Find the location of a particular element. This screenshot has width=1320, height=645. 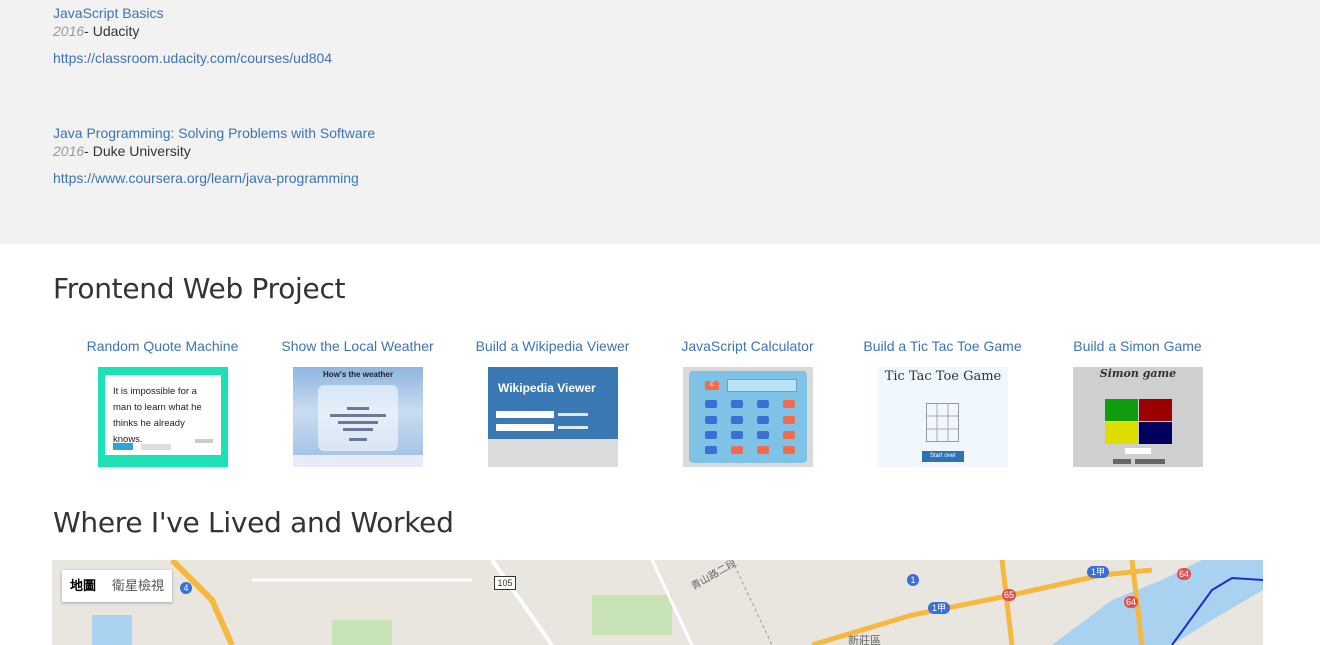

project-thumbnail: Simon game is located at coordinates (1138, 417).